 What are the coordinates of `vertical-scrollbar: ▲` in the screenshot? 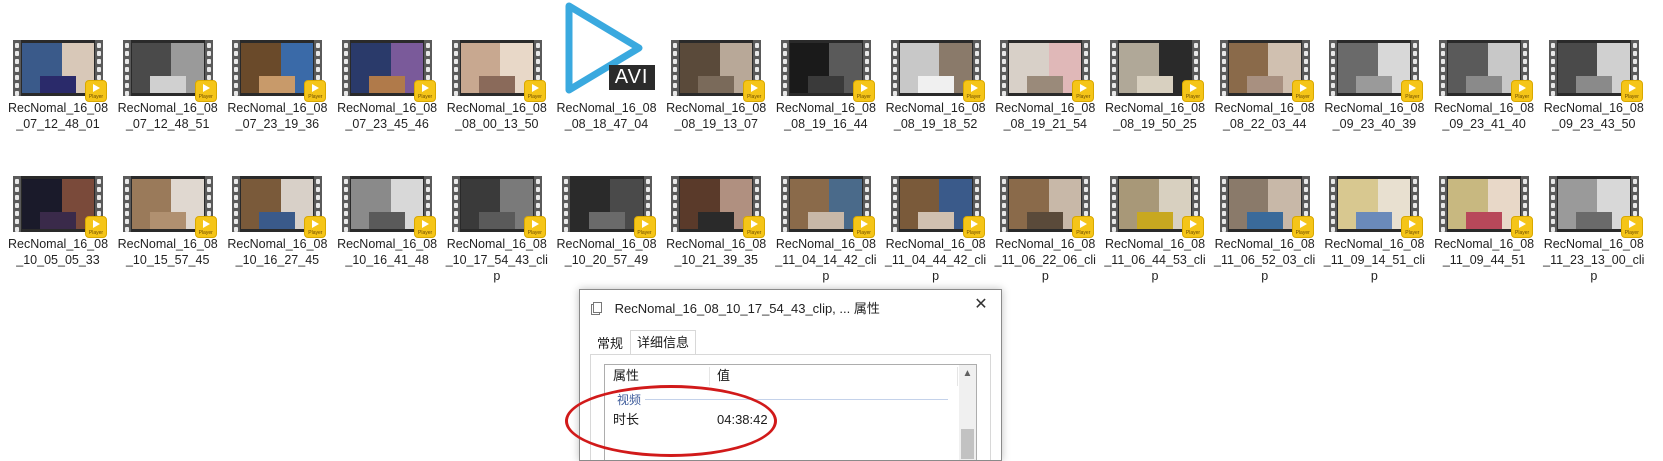 It's located at (967, 412).